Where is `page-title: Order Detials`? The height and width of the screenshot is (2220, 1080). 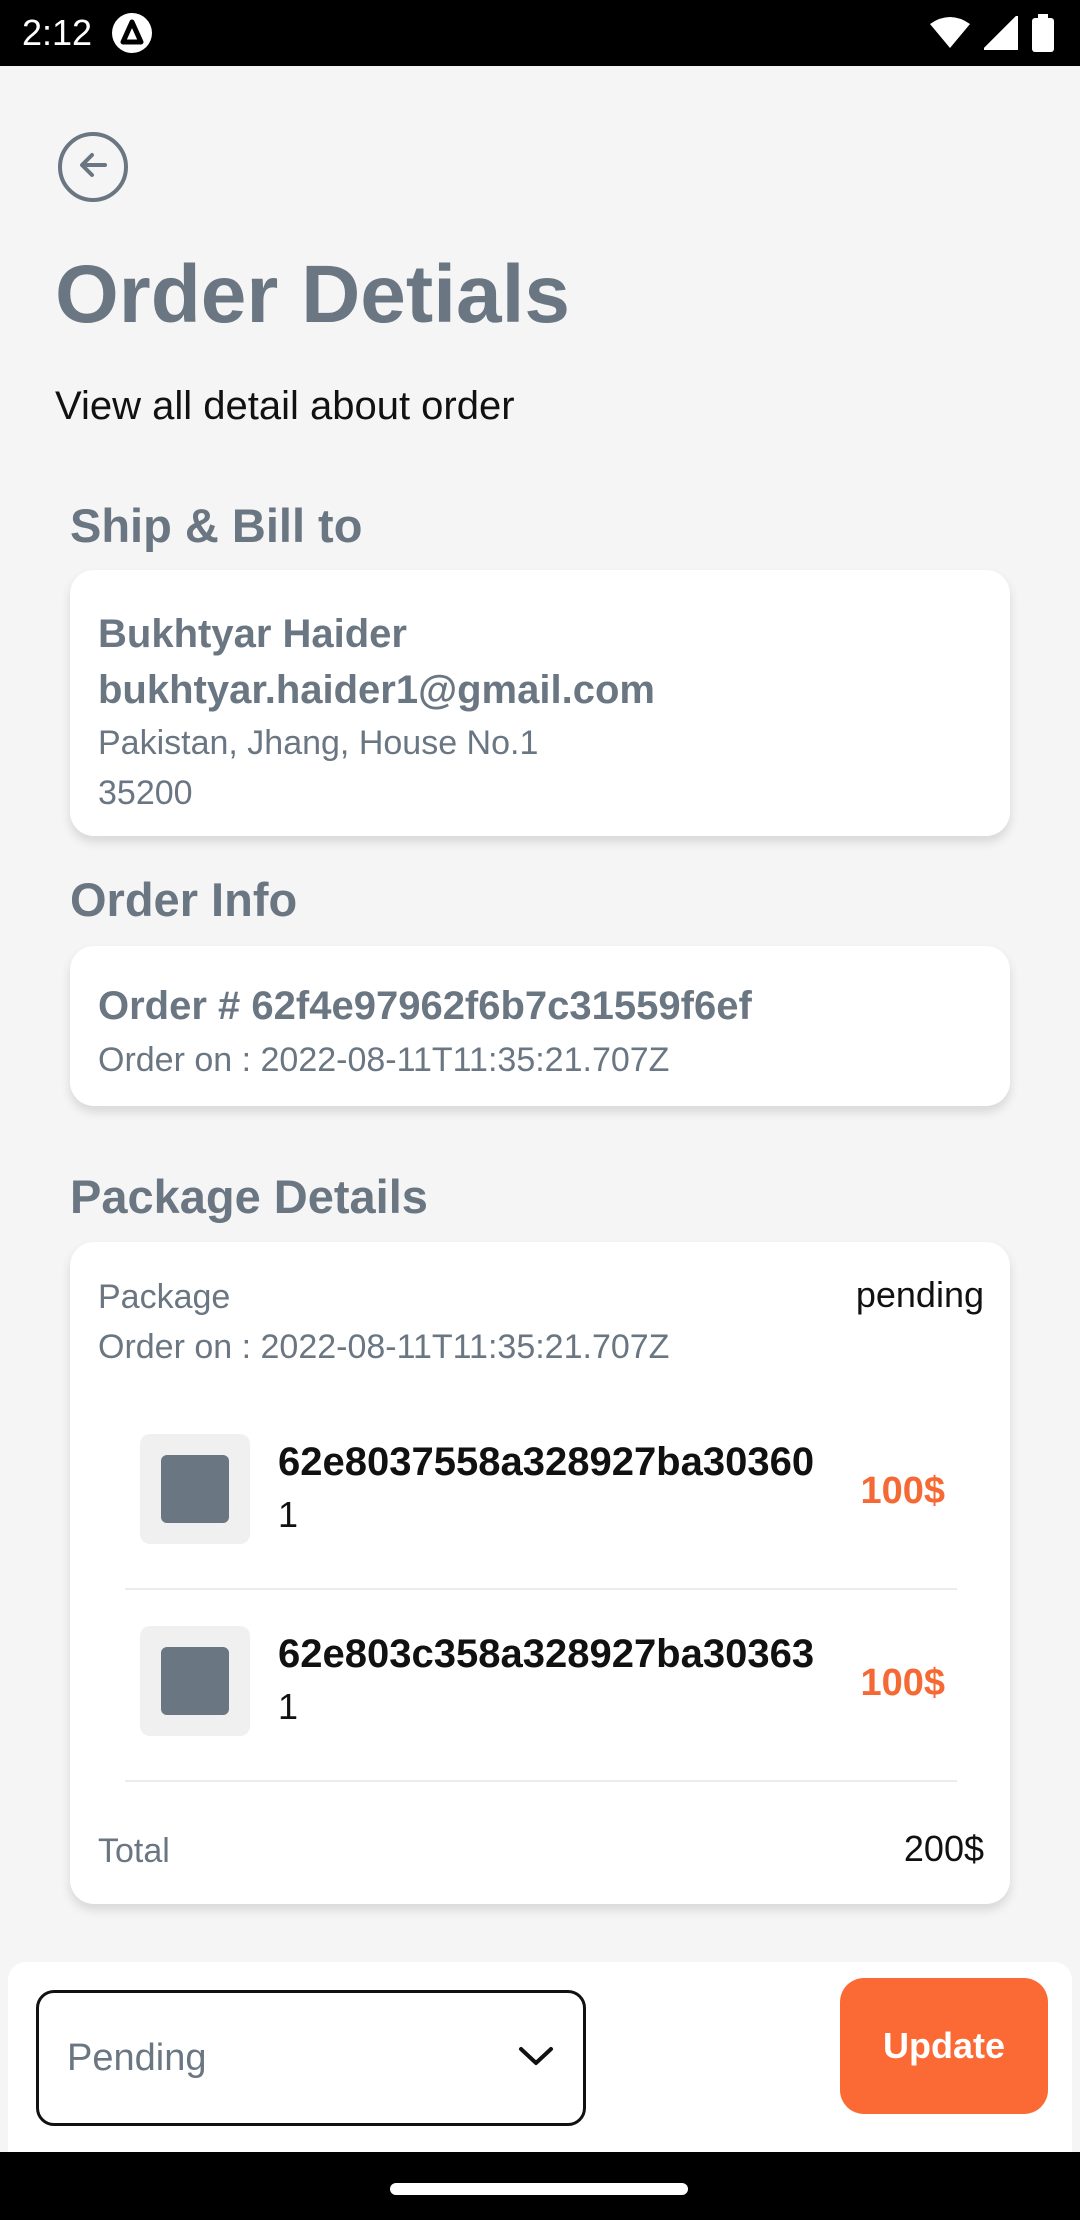 page-title: Order Detials is located at coordinates (312, 294).